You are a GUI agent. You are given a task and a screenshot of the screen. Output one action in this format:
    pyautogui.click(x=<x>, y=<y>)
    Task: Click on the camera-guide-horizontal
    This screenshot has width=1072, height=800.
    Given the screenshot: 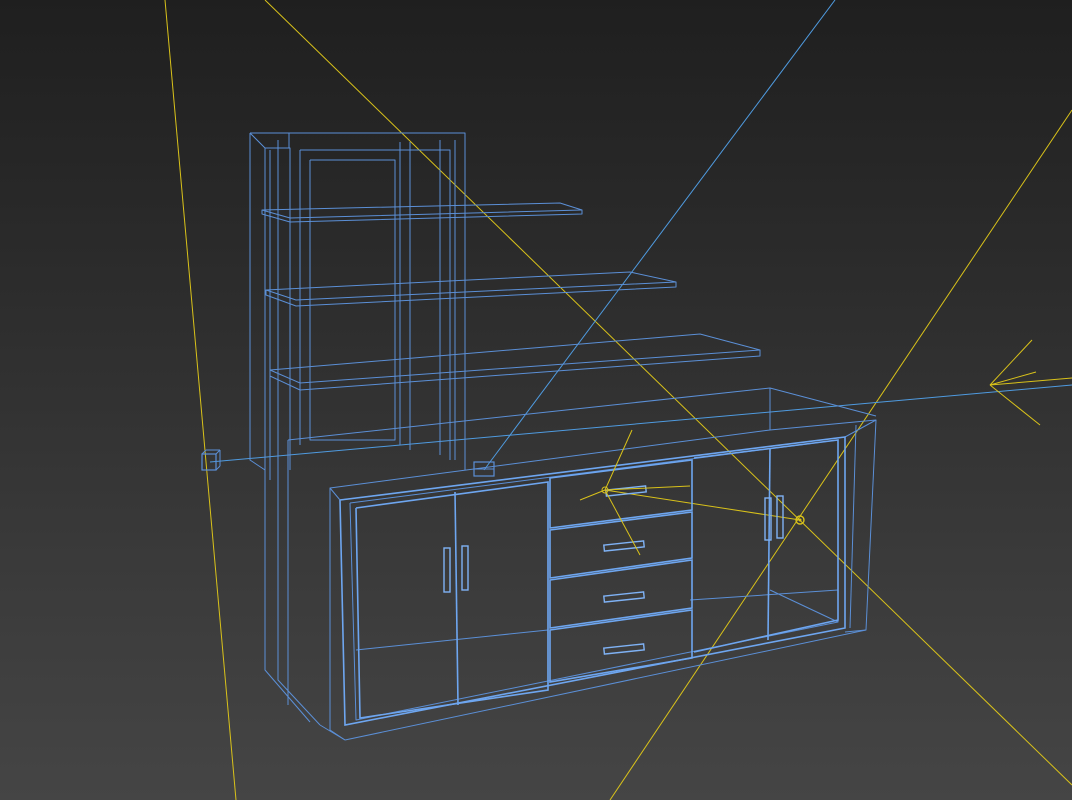 What is the action you would take?
    pyautogui.click(x=640, y=423)
    